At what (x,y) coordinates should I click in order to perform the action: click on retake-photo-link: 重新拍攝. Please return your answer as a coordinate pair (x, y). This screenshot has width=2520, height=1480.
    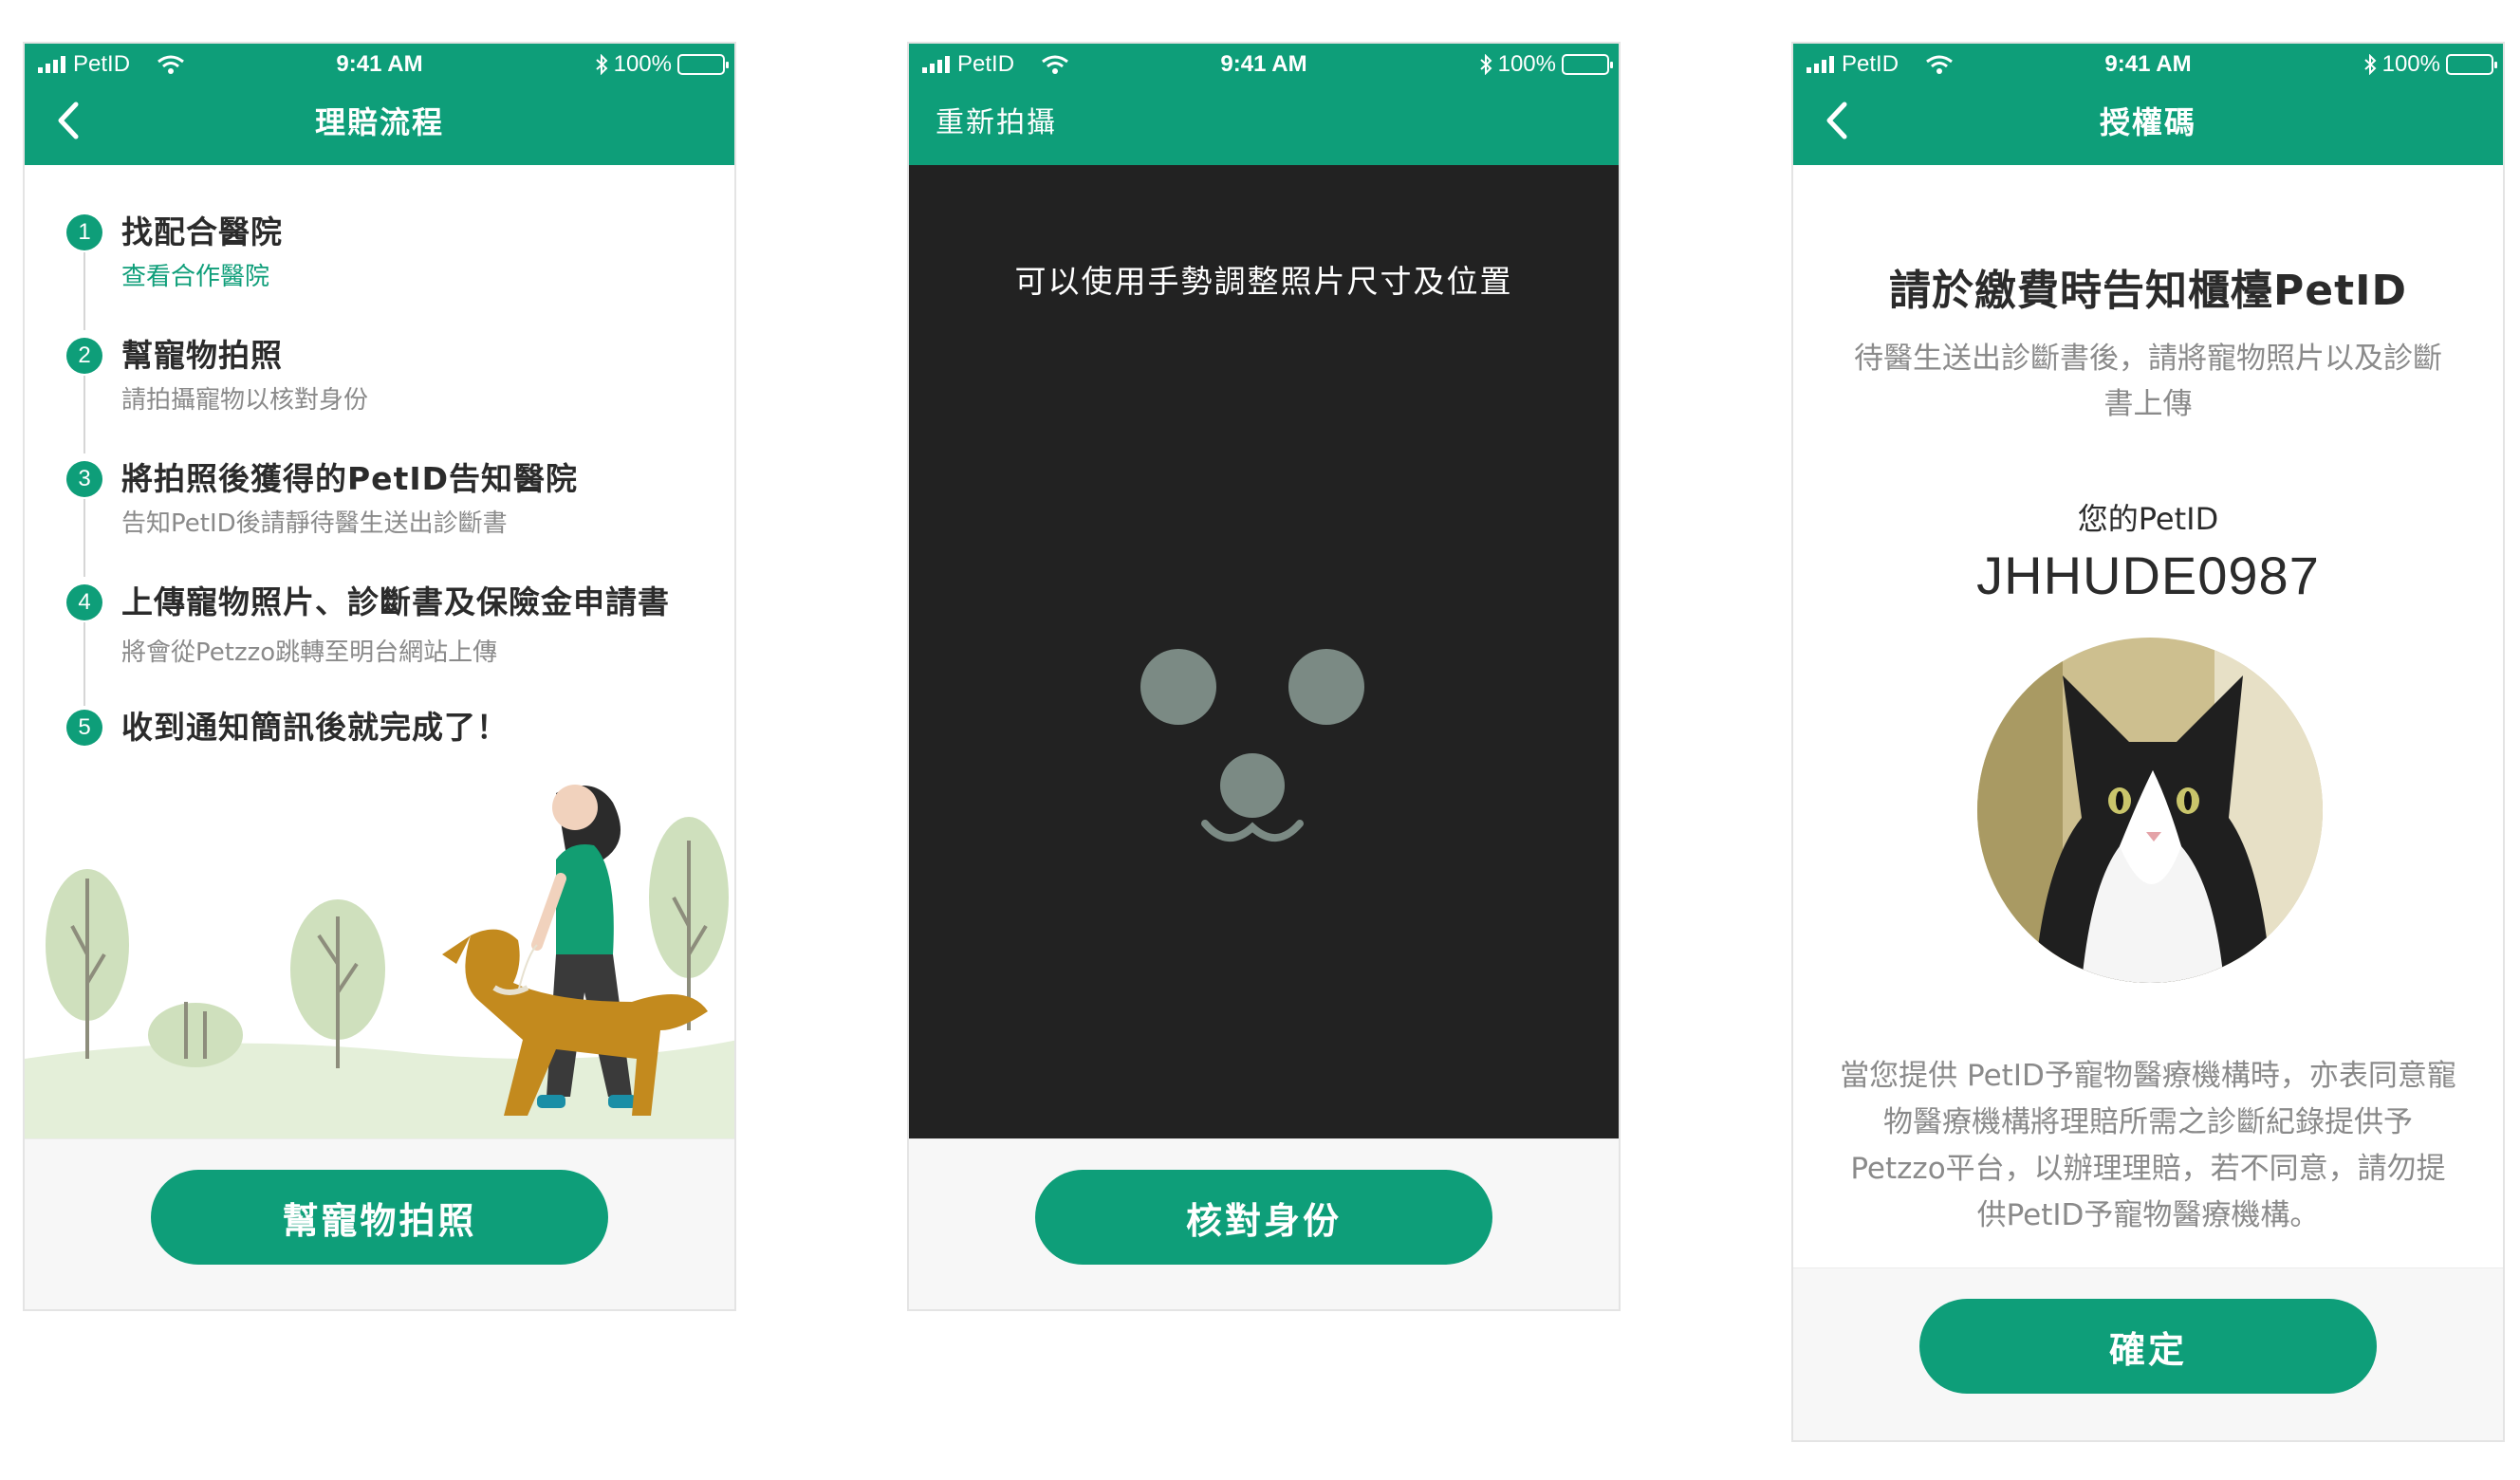
    Looking at the image, I should click on (1278, 119).